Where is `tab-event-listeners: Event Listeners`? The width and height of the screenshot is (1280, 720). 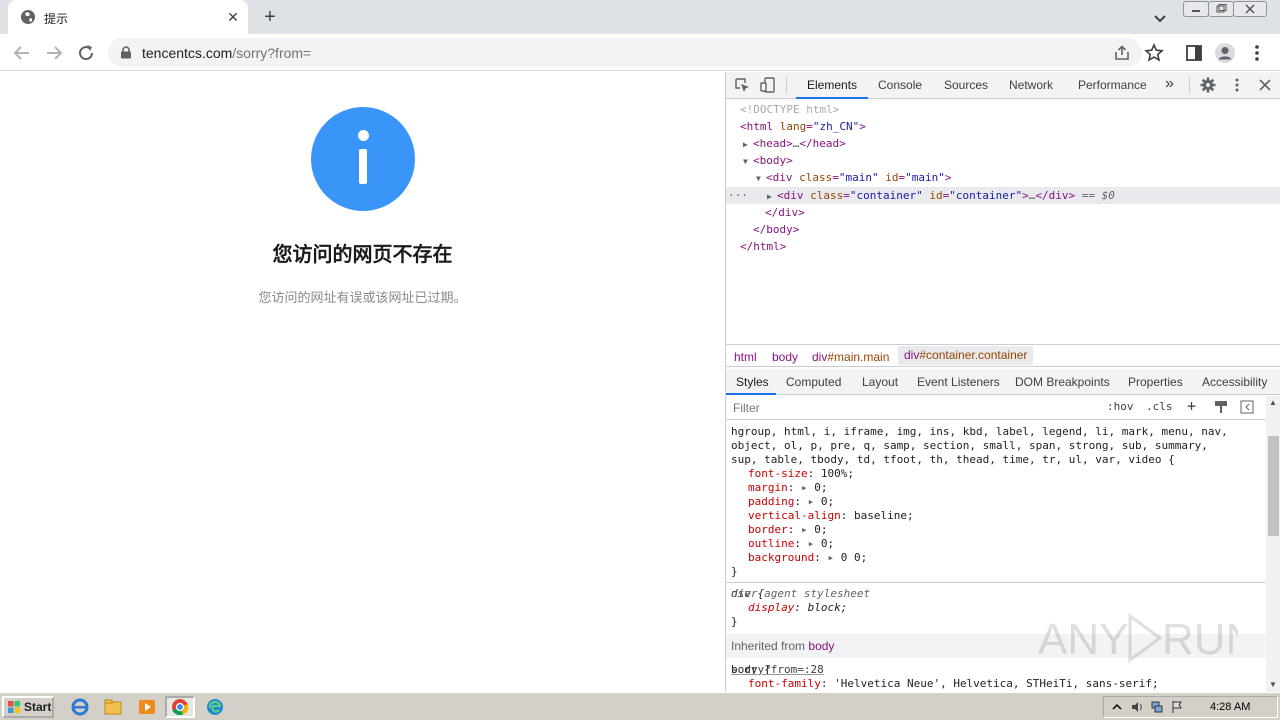
tab-event-listeners: Event Listeners is located at coordinates (958, 382).